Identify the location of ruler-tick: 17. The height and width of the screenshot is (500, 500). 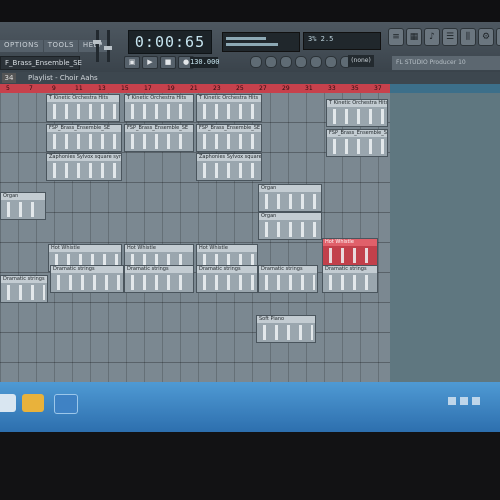
(148, 88).